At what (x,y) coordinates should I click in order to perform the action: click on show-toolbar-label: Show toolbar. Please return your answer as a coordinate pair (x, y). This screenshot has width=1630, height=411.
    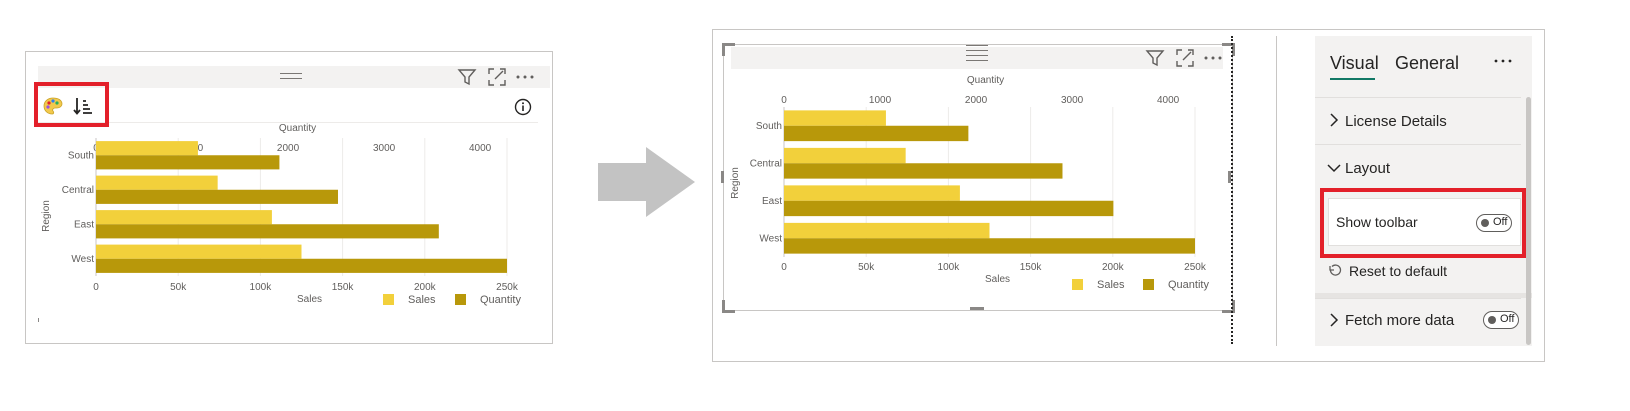
    Looking at the image, I should click on (1377, 222).